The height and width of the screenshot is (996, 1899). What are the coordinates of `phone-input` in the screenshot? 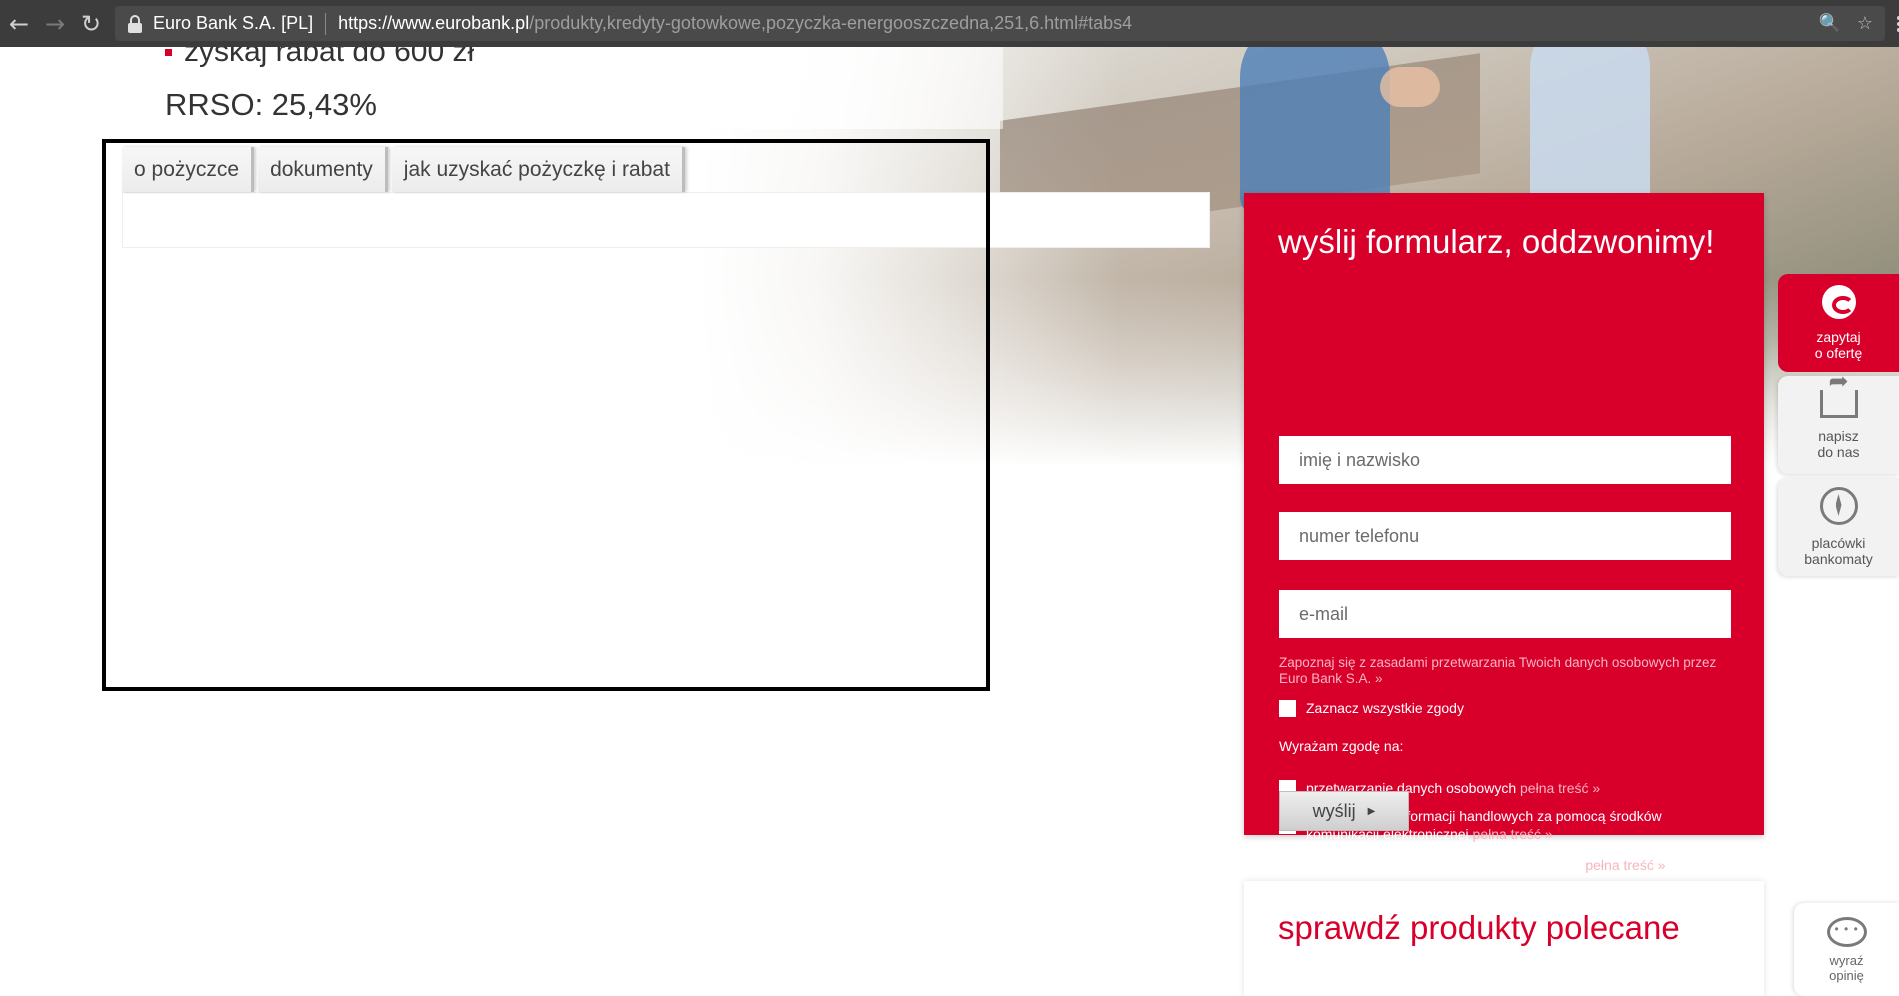 It's located at (1505, 536).